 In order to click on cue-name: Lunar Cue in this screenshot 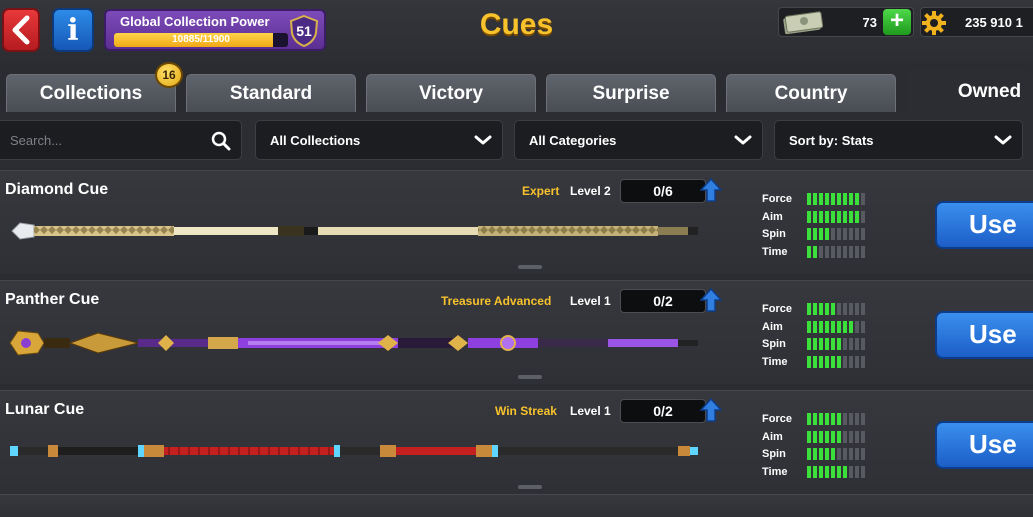, I will do `click(45, 409)`.